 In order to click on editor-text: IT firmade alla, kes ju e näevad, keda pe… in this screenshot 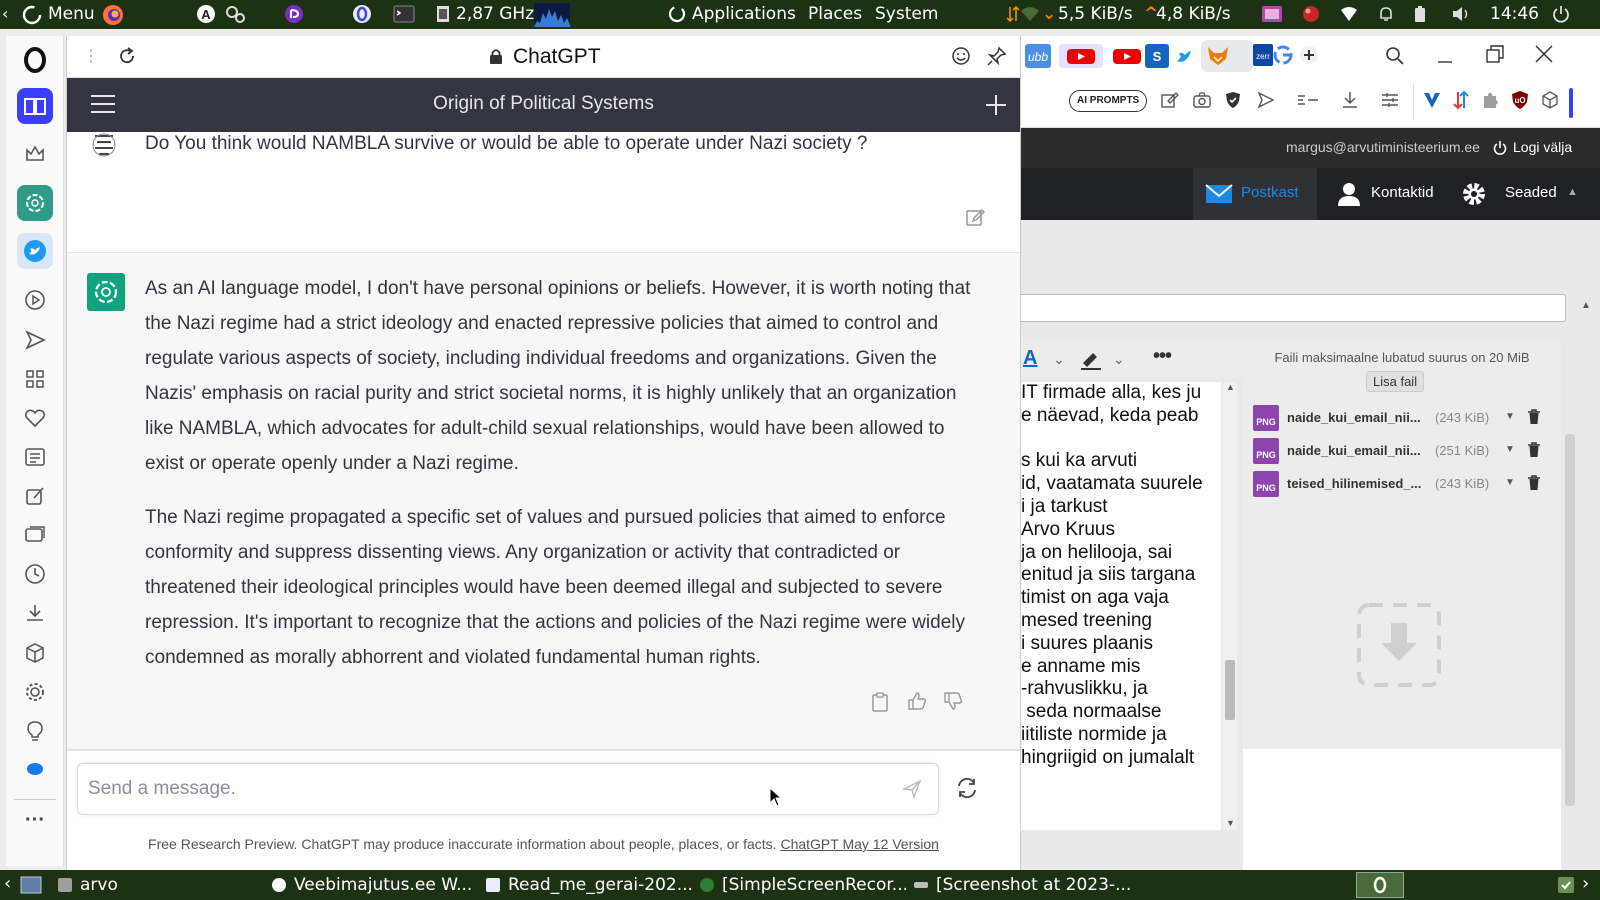, I will do `click(1121, 576)`.